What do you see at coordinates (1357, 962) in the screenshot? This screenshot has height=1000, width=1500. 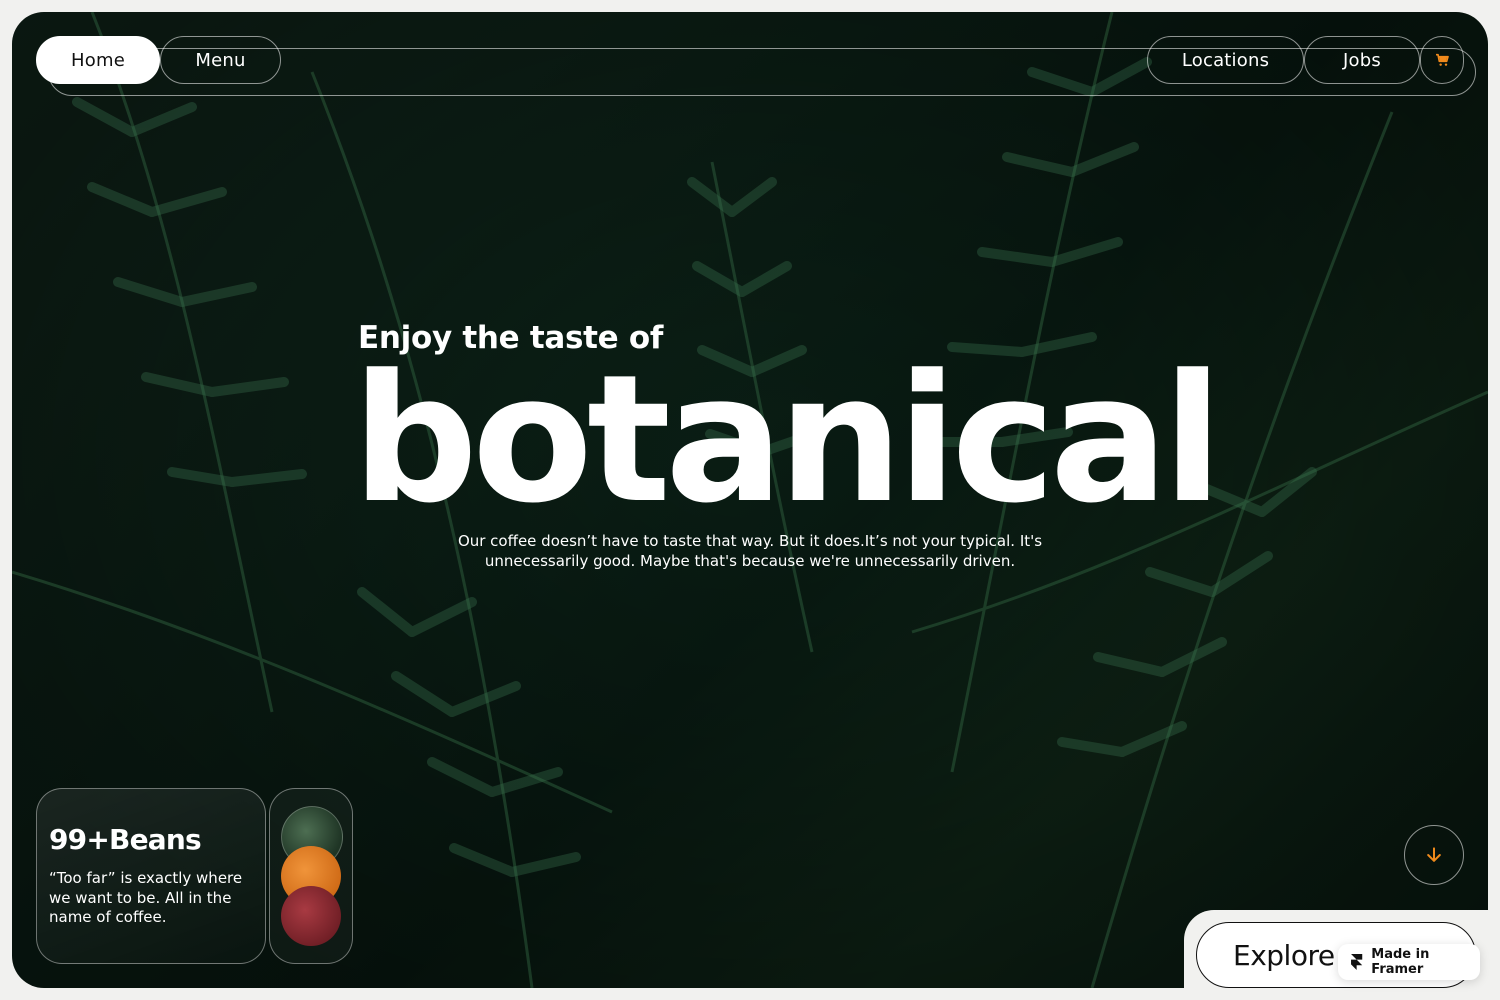 I see `framer-logo-icon` at bounding box center [1357, 962].